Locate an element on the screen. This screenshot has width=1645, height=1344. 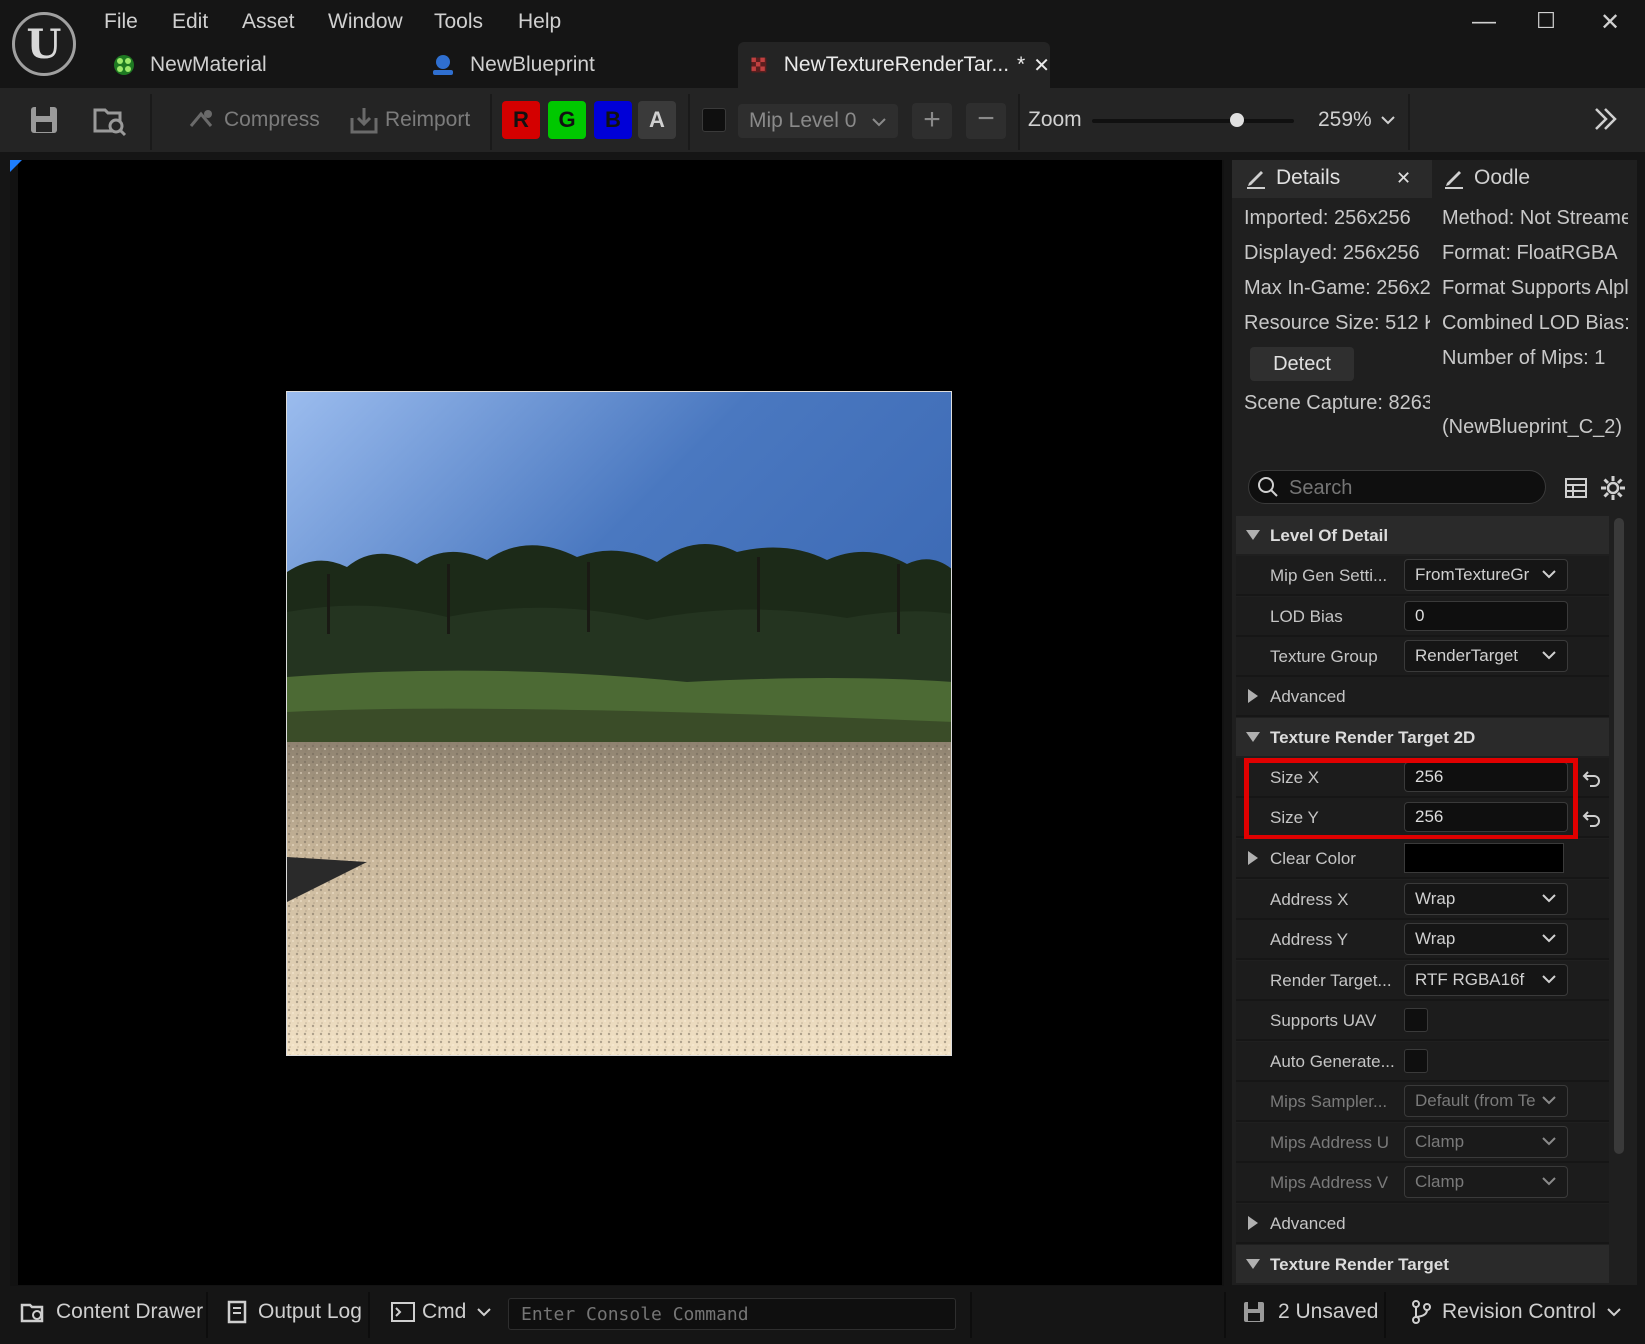
detect-button: Detect is located at coordinates (1302, 364).